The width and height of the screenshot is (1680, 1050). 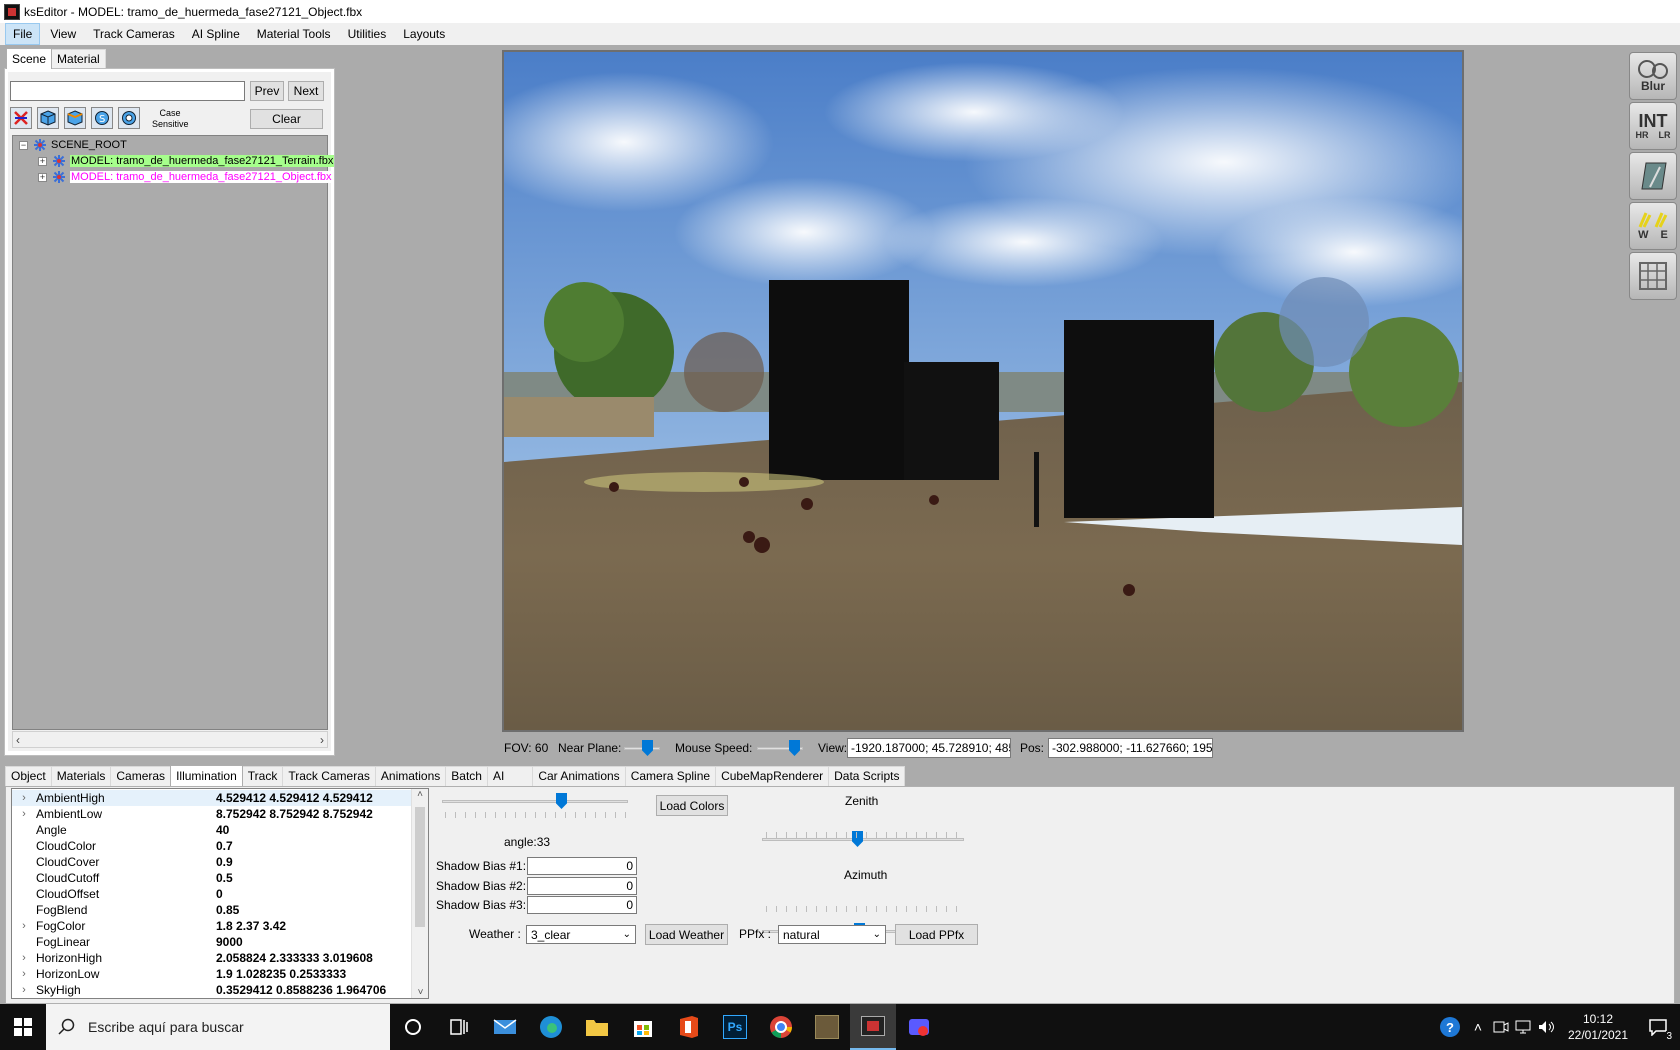 I want to click on expand-icon: +, so click(x=42, y=161).